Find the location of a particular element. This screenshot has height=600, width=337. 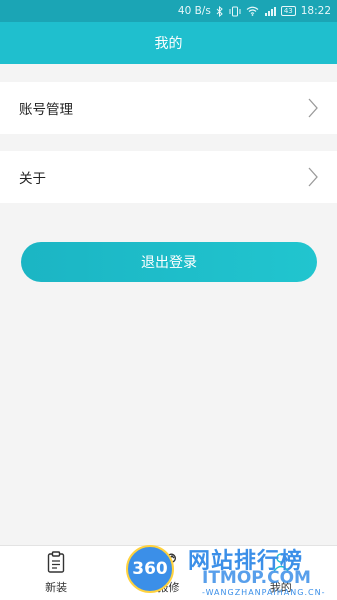

logout-button: 退出登录 is located at coordinates (169, 262).